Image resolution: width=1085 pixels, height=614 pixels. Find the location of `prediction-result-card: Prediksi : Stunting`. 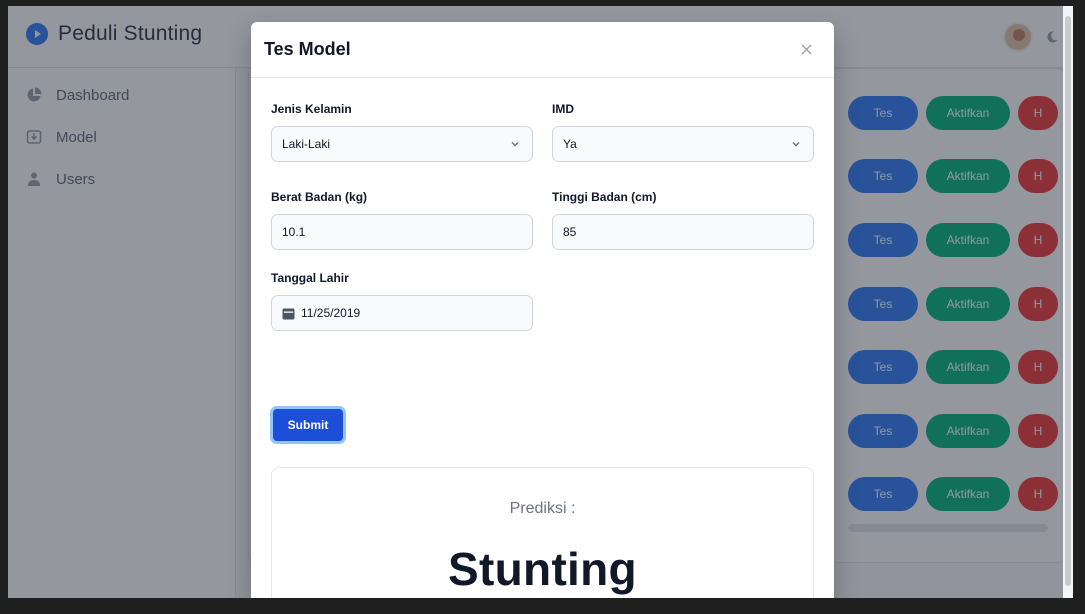

prediction-result-card: Prediksi : Stunting is located at coordinates (542, 532).